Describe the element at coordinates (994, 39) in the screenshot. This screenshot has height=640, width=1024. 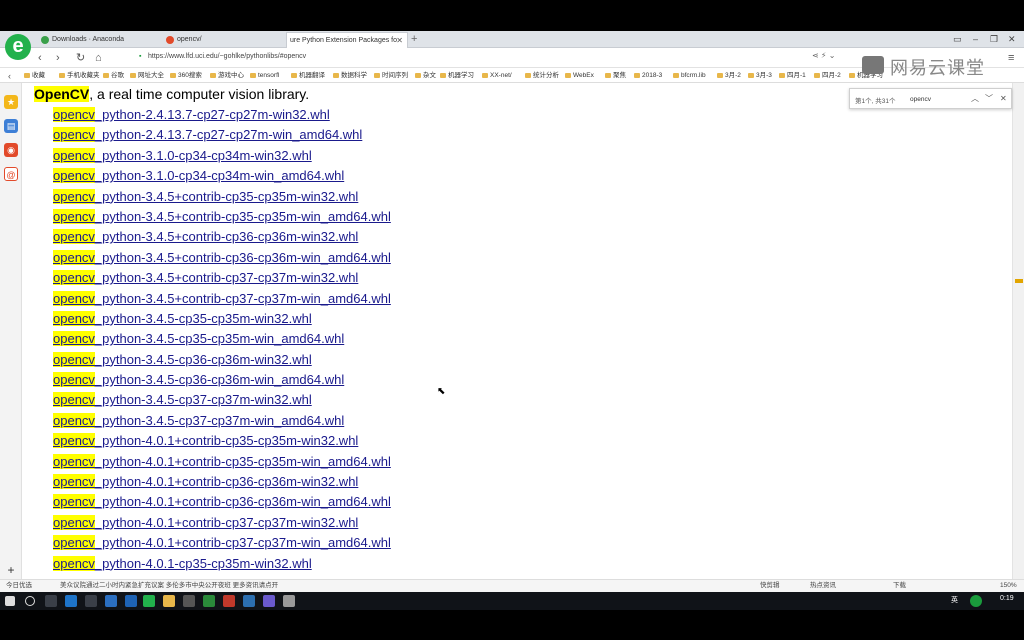
I see `maximize-button: ❐` at that location.